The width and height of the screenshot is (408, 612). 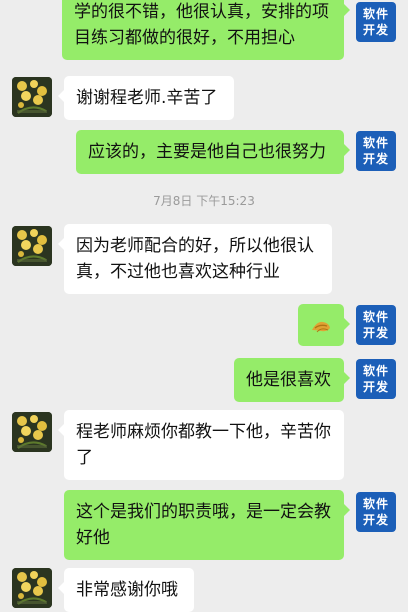 I want to click on message-text: 因为老师配合的好，所以他很认真，不过他也喜欢这种行业, so click(x=195, y=259).